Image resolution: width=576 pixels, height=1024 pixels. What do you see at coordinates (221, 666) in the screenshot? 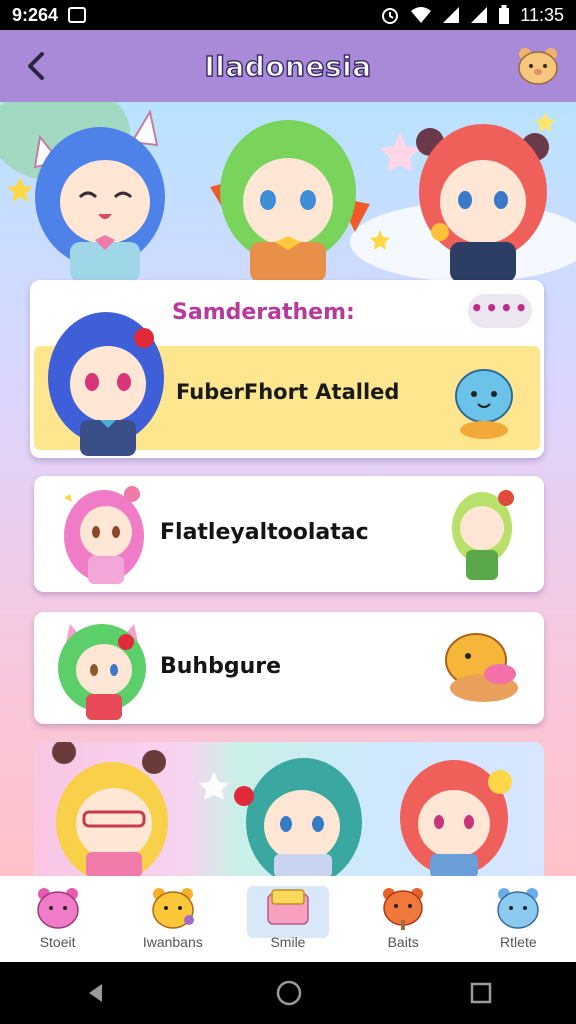
I see `list-item-label: Buhbgure` at bounding box center [221, 666].